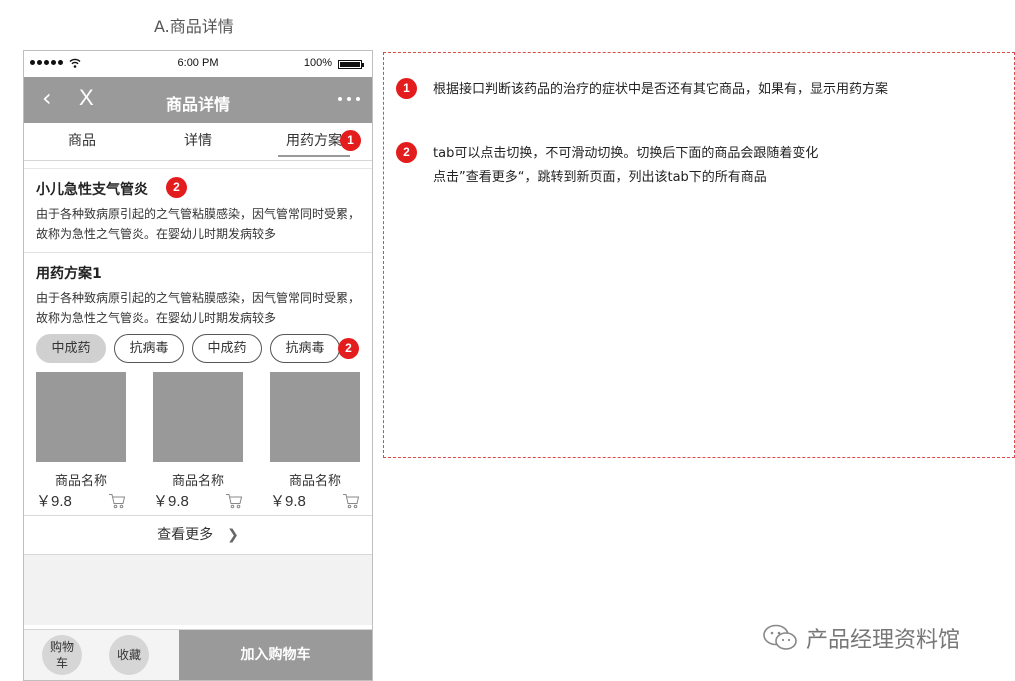  Describe the element at coordinates (780, 637) in the screenshot. I see `wechat-icon` at that location.